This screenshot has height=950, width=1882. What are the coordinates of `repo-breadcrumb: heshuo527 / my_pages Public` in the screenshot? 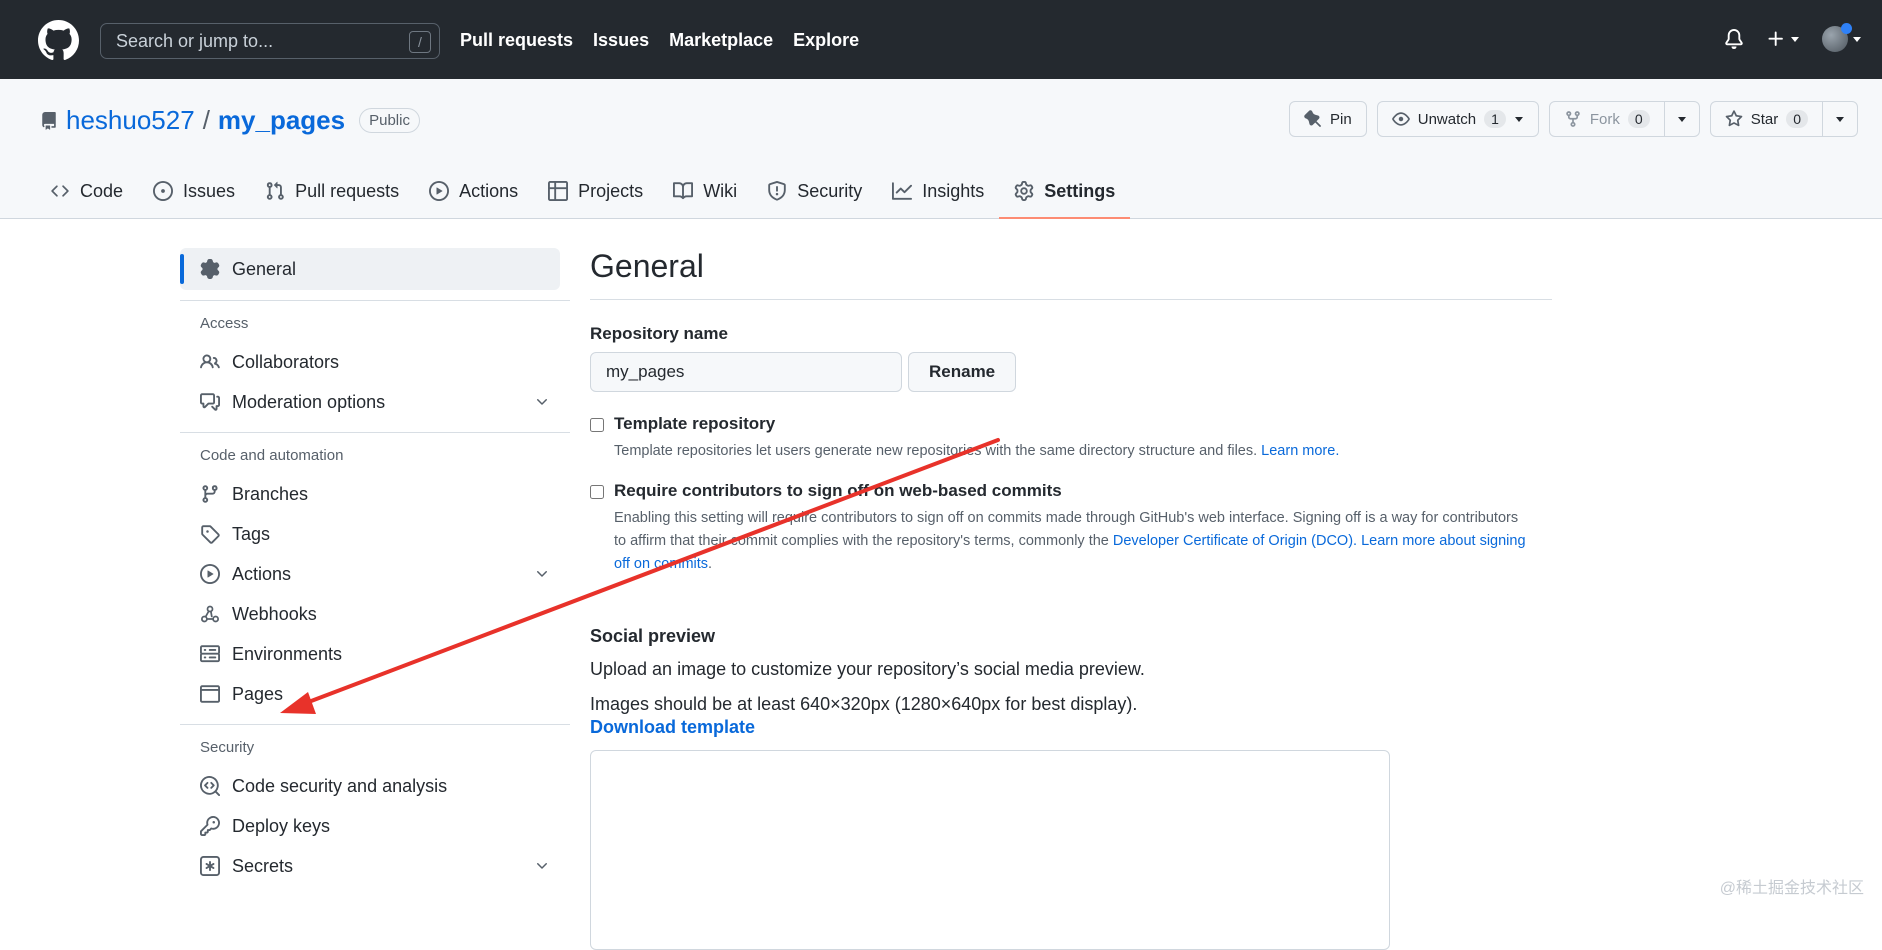 It's located at (230, 120).